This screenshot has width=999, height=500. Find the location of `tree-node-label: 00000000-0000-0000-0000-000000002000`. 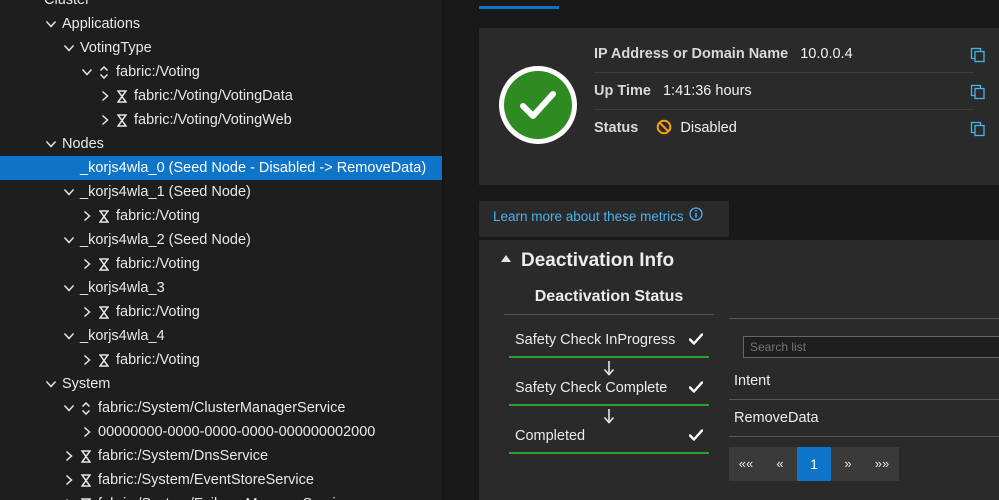

tree-node-label: 00000000-0000-0000-0000-000000002000 is located at coordinates (237, 432).